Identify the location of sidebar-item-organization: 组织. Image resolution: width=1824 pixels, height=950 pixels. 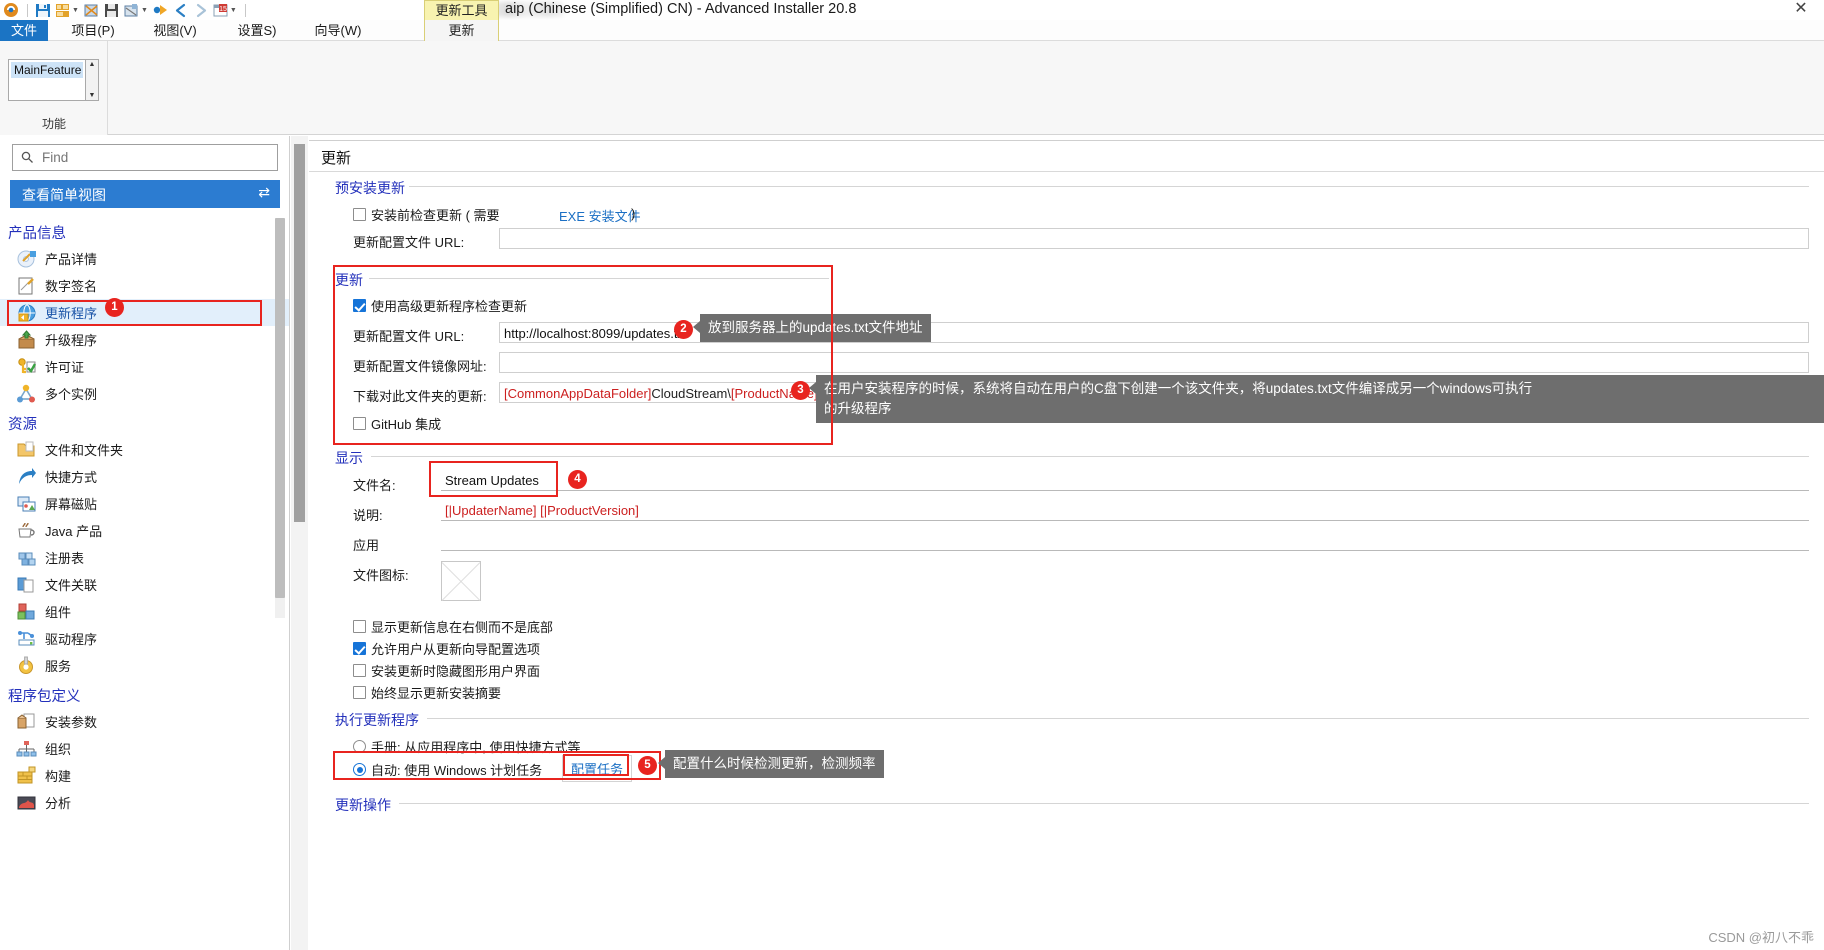
(144, 748).